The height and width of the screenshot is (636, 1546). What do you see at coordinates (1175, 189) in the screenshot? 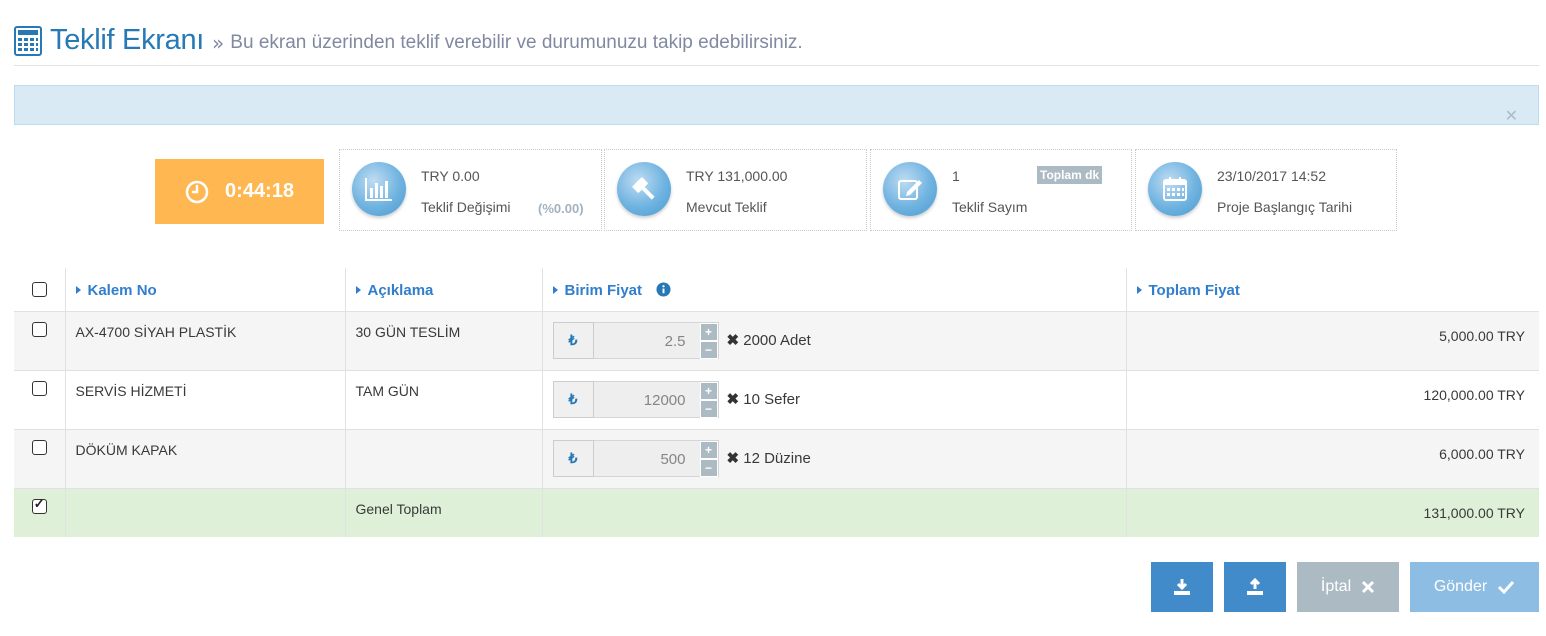
I see `calendar-icon` at bounding box center [1175, 189].